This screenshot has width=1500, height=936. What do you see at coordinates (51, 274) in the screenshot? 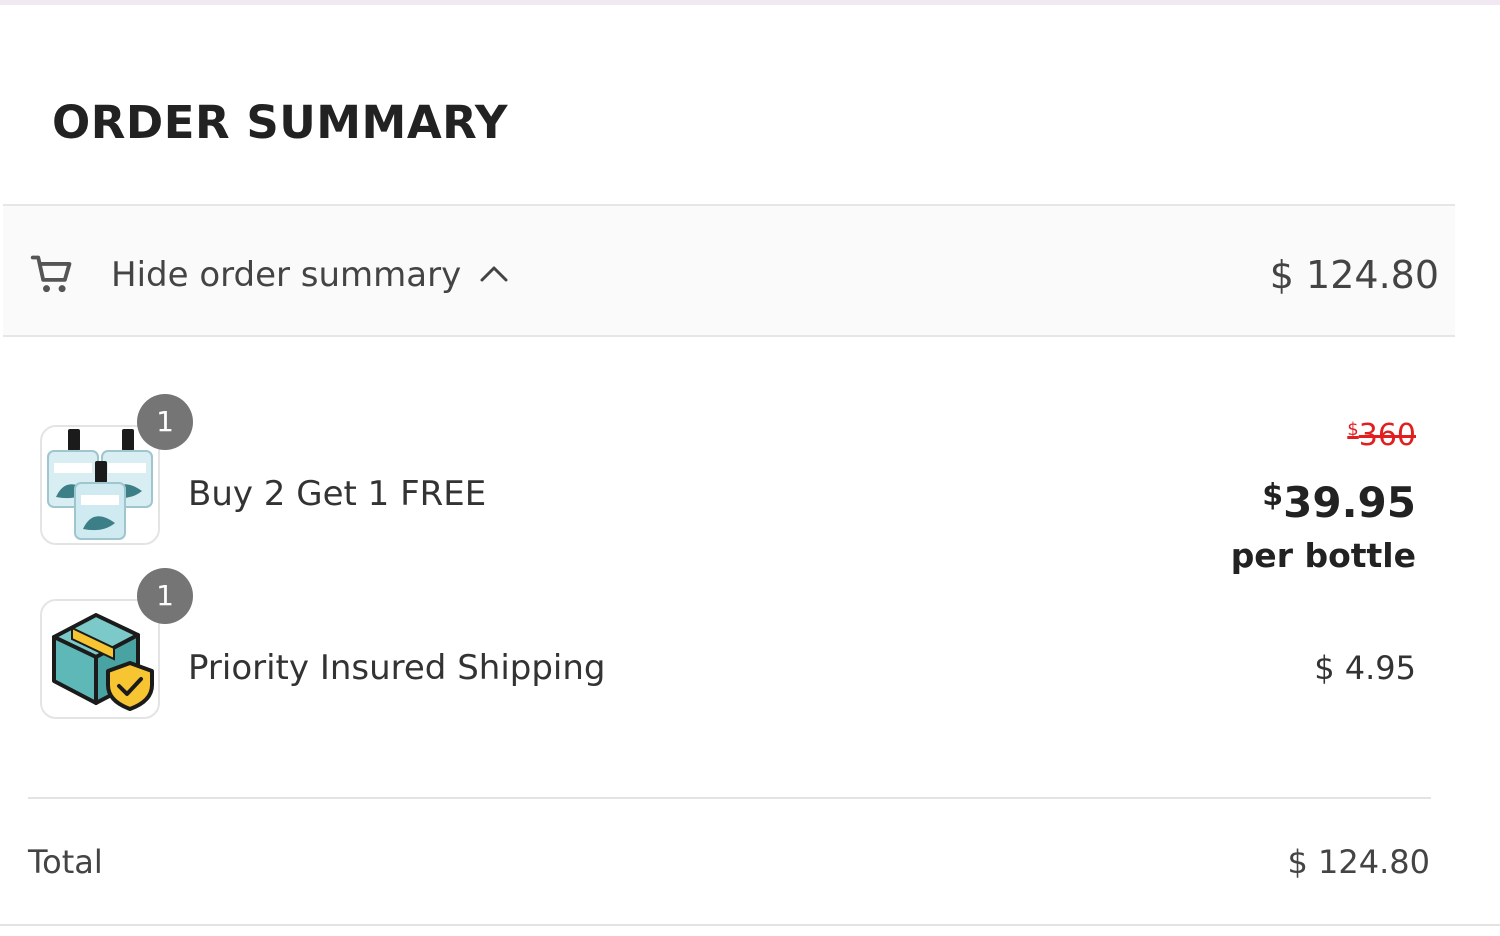
I see `cart-icon` at bounding box center [51, 274].